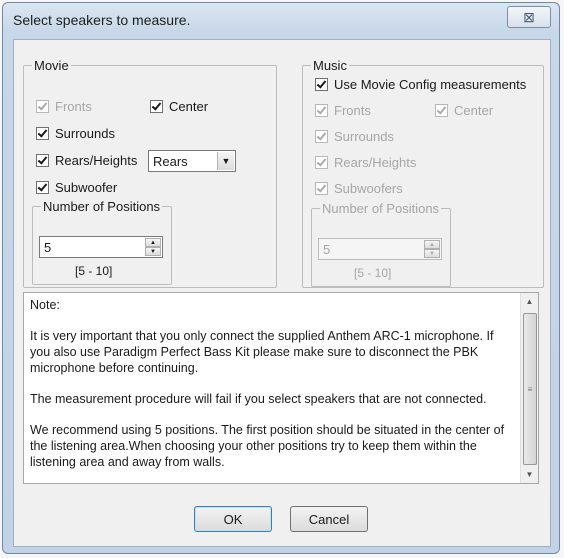 Image resolution: width=564 pixels, height=558 pixels. I want to click on movie-surrounds-label: Surrounds, so click(85, 133).